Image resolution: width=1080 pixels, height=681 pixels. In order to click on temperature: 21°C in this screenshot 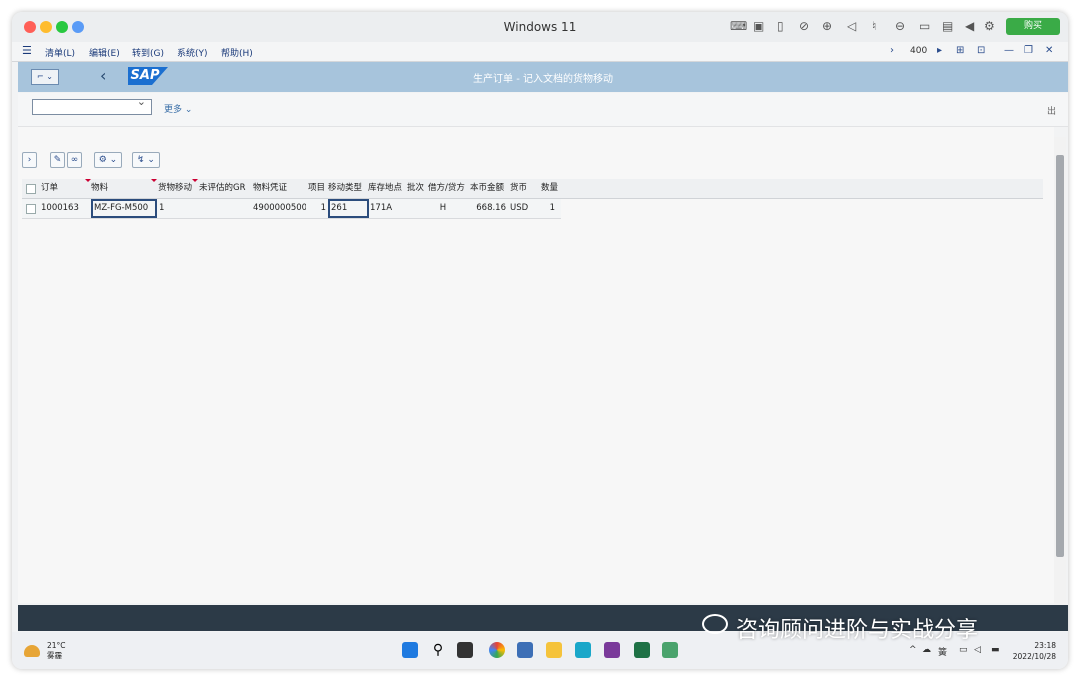, I will do `click(56, 645)`.